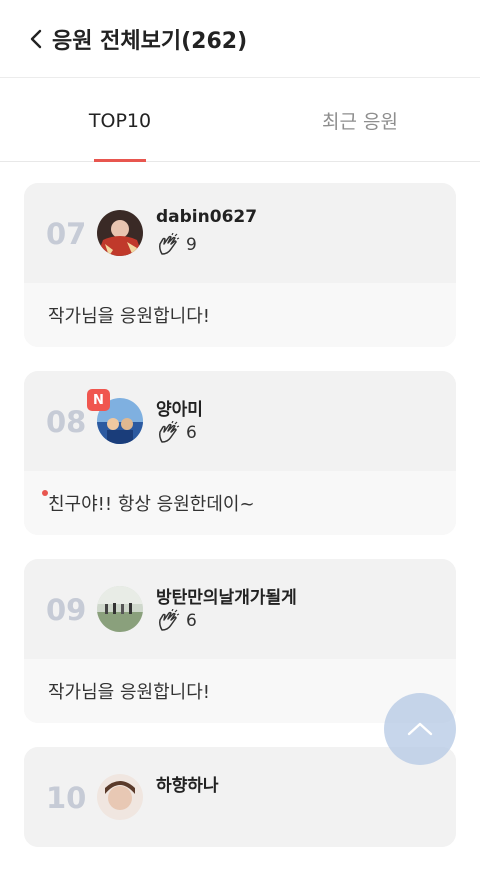  Describe the element at coordinates (191, 245) in the screenshot. I see `clap-count: 9` at that location.